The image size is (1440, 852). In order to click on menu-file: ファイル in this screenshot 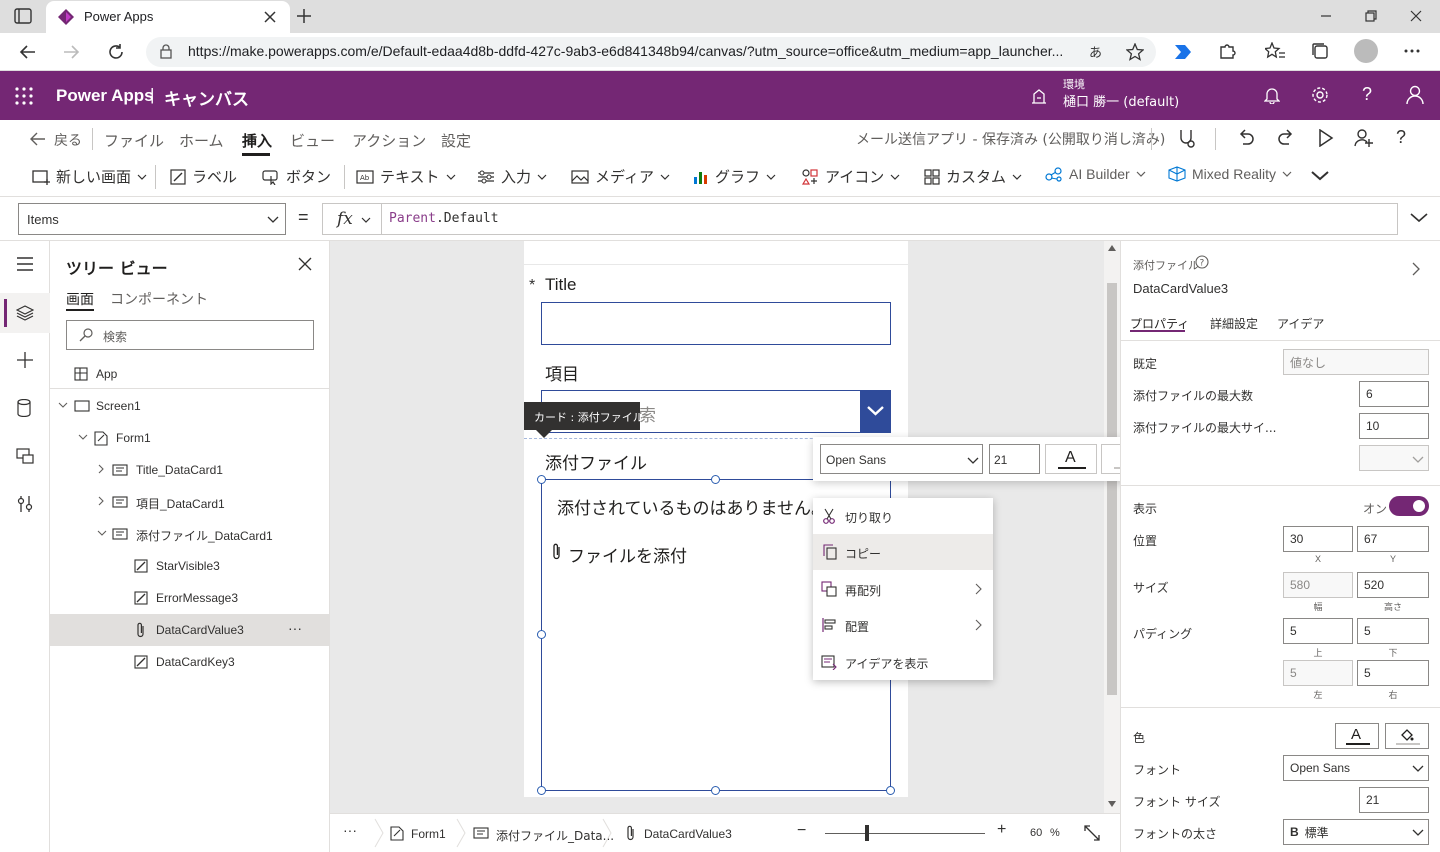, I will do `click(134, 140)`.